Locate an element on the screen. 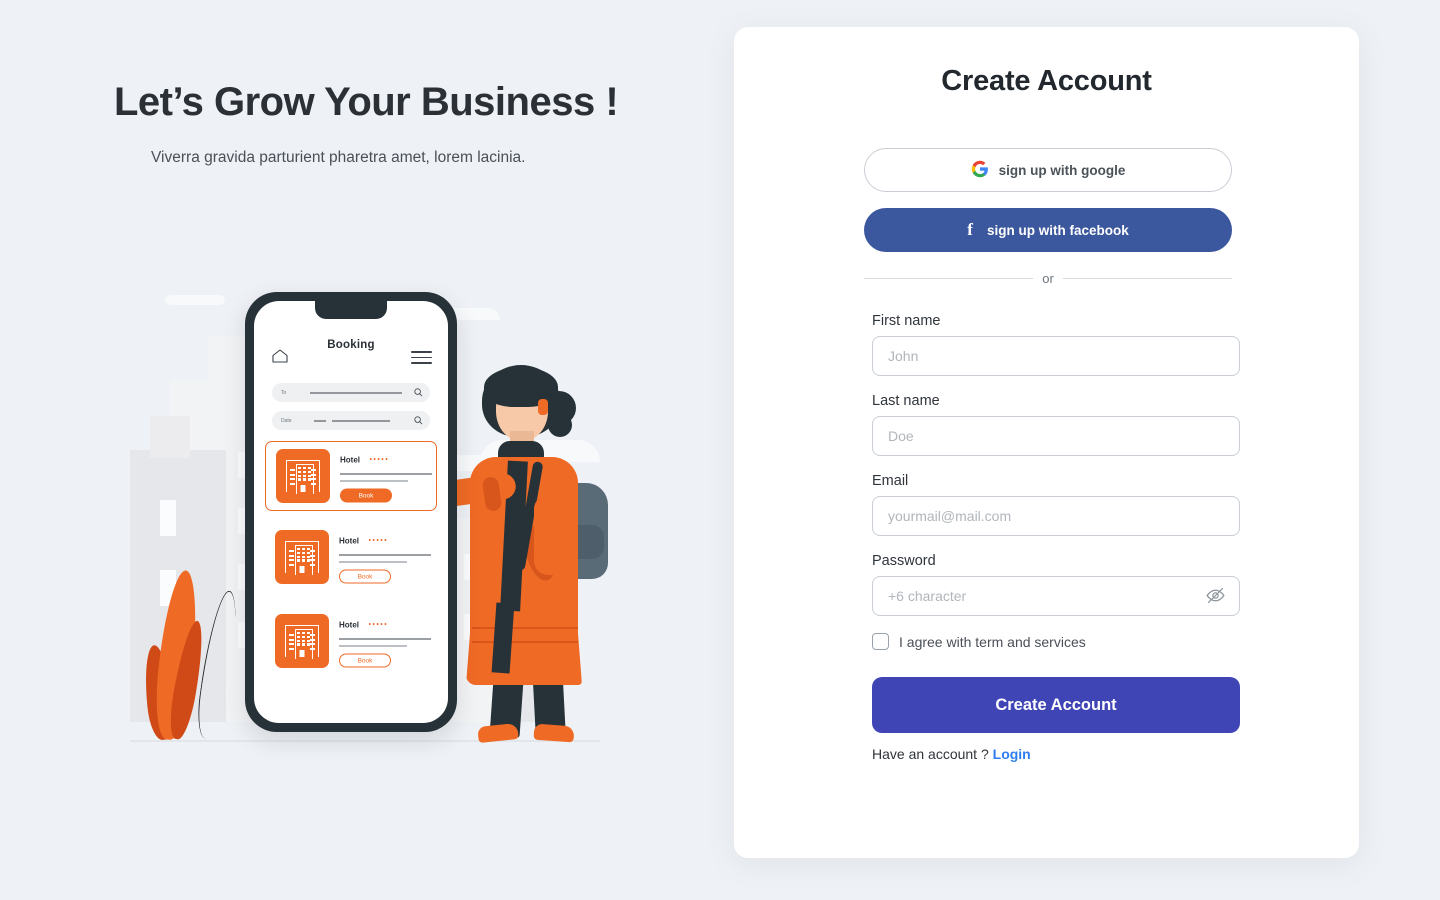 Image resolution: width=1440 pixels, height=900 pixels. last-name-label: Last name is located at coordinates (906, 401).